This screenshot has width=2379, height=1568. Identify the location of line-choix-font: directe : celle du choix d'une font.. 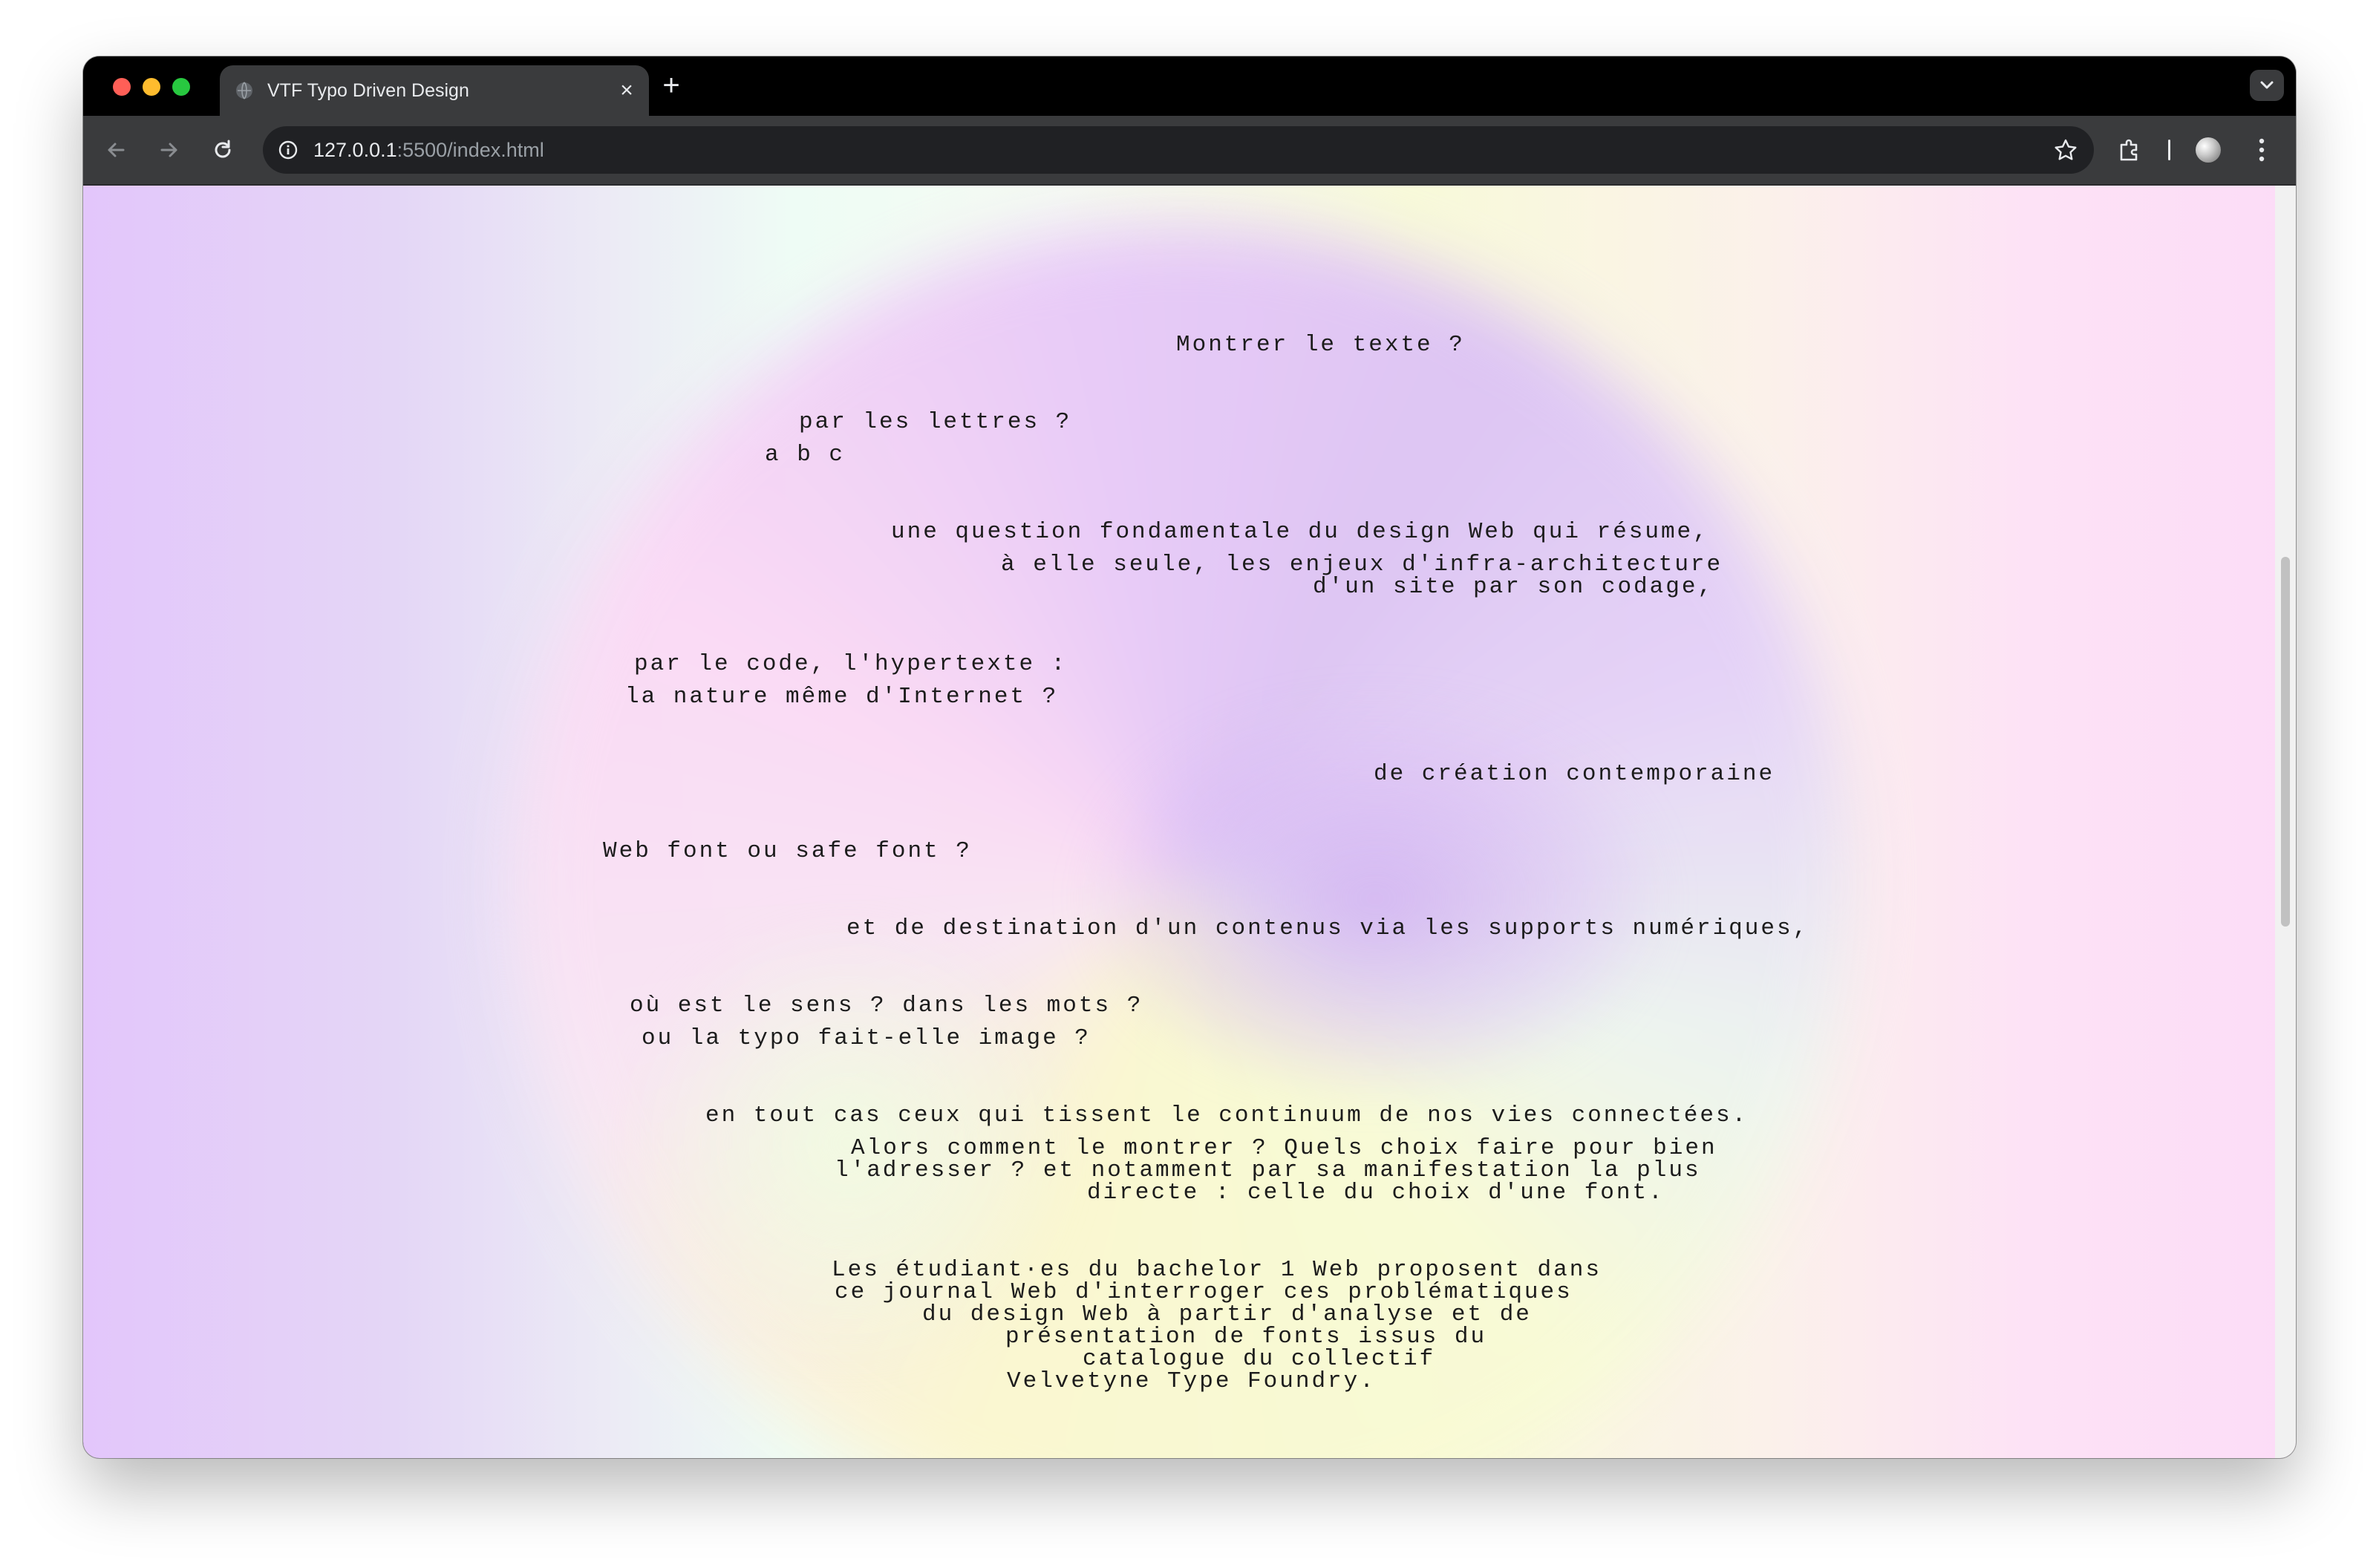
(1376, 1193).